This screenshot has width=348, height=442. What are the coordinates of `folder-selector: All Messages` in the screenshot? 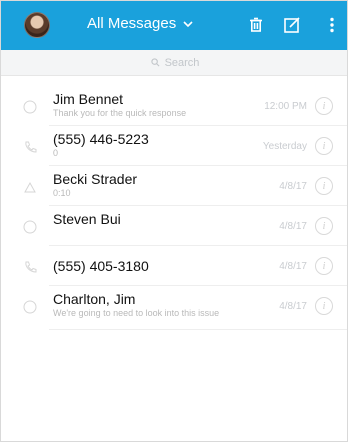 It's located at (140, 23).